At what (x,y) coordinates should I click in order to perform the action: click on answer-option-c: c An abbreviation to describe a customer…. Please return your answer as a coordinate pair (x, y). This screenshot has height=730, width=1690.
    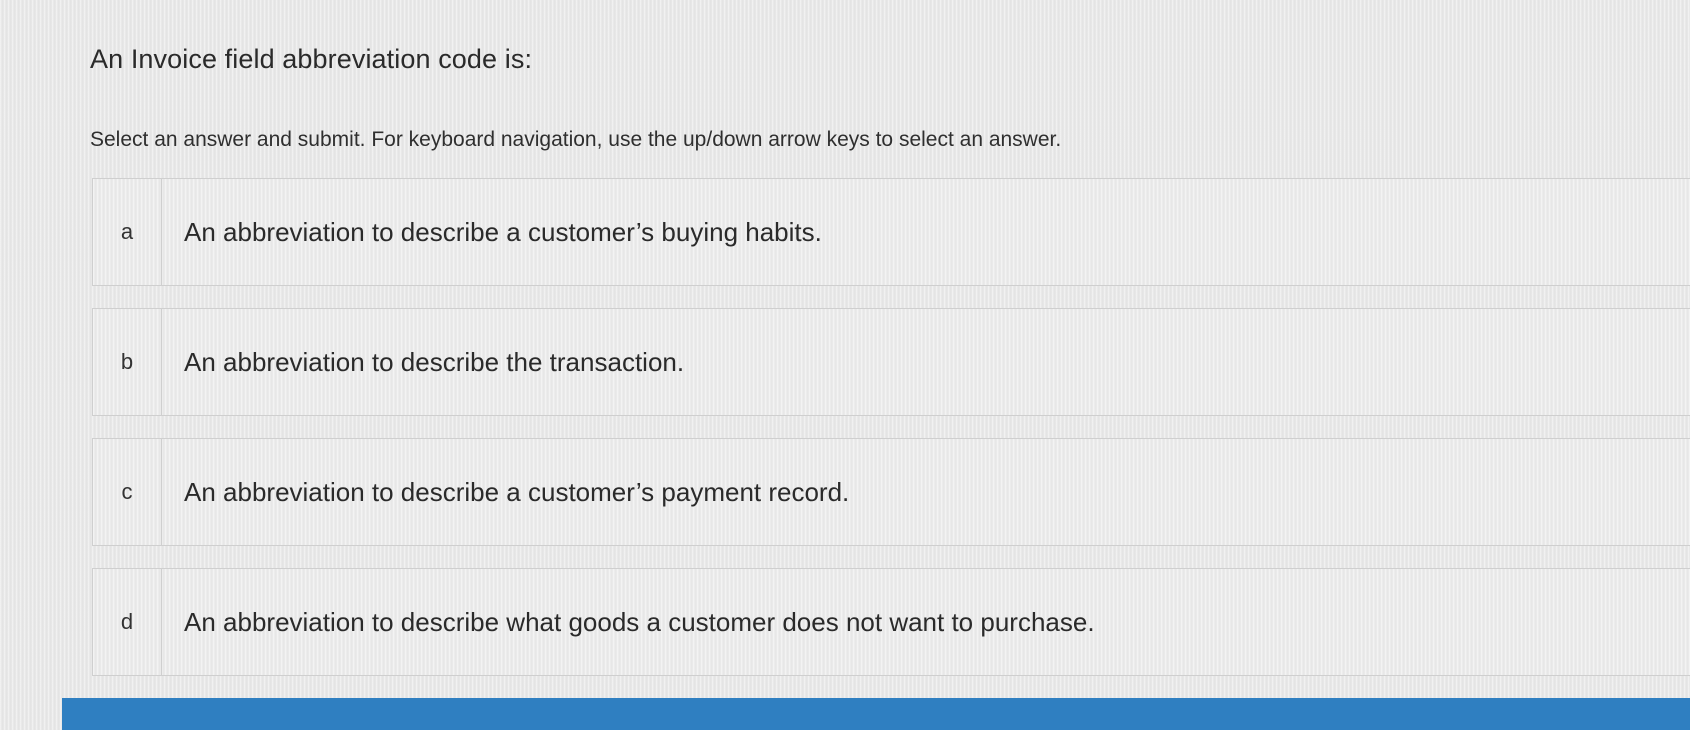
    Looking at the image, I should click on (891, 492).